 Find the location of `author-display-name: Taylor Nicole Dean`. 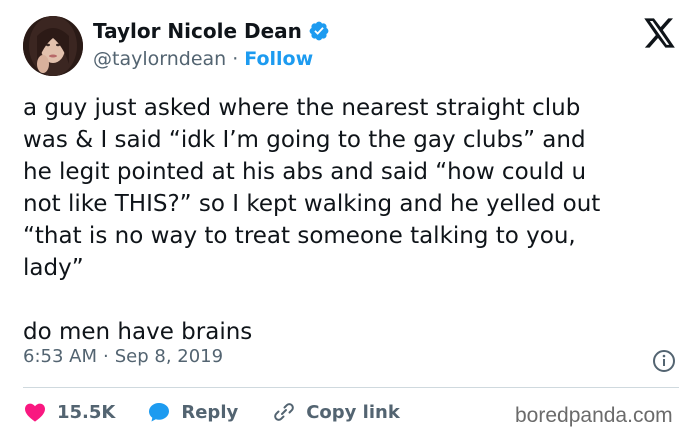

author-display-name: Taylor Nicole Dean is located at coordinates (197, 31).